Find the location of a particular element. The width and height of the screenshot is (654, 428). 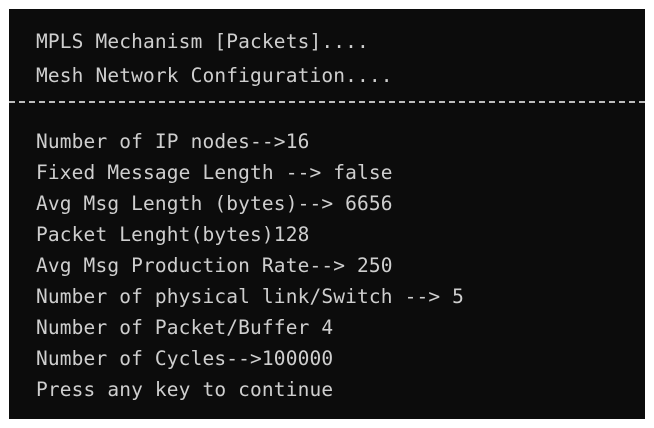

config-line-avg-msg-length: Avg Msg Length (bytes)--> 6656 is located at coordinates (214, 203).